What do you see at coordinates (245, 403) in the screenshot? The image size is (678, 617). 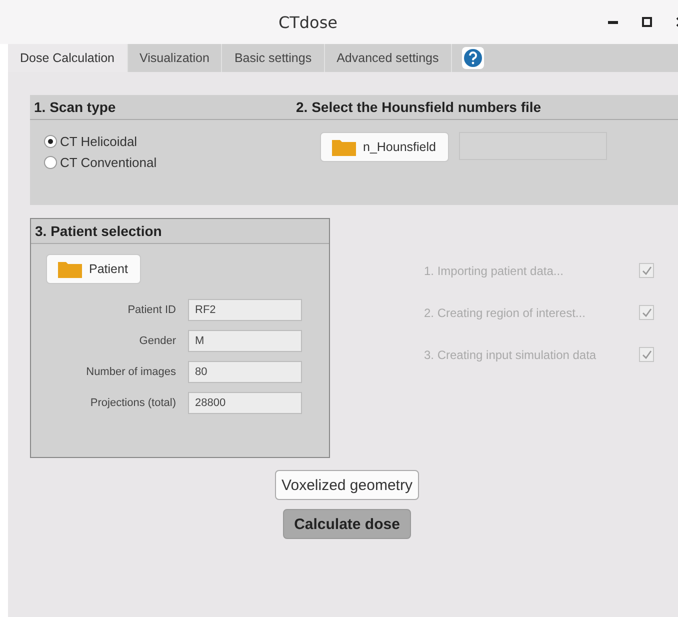 I see `input-field: 28800` at bounding box center [245, 403].